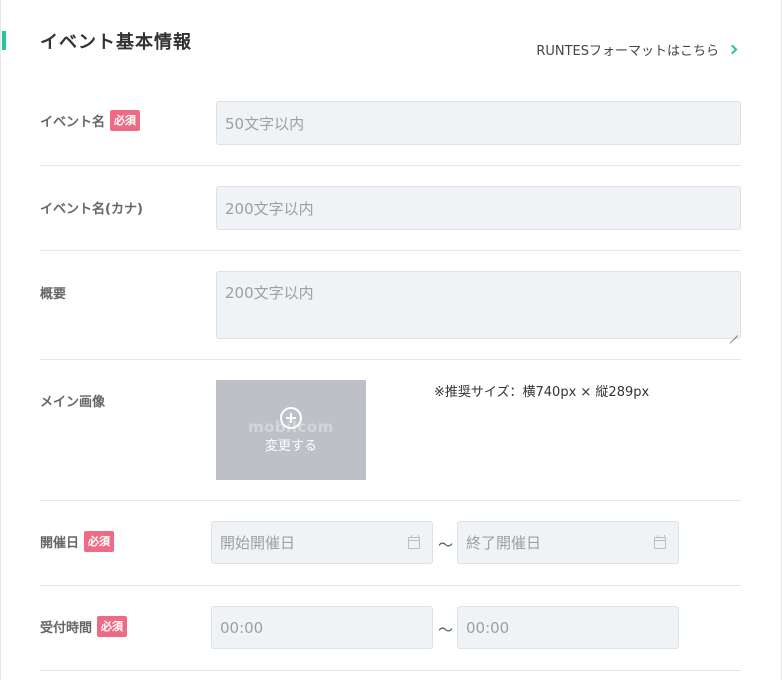  I want to click on label-summary: 概要, so click(53, 292).